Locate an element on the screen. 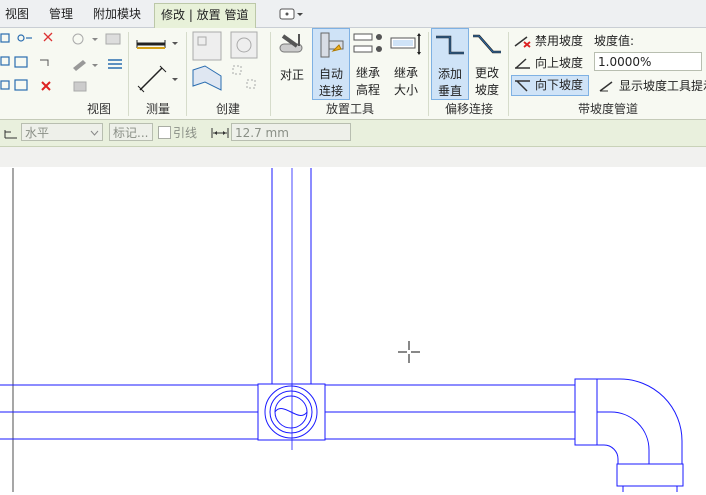 Image resolution: width=706 pixels, height=495 pixels. length-field: 12.7 mm is located at coordinates (291, 132).